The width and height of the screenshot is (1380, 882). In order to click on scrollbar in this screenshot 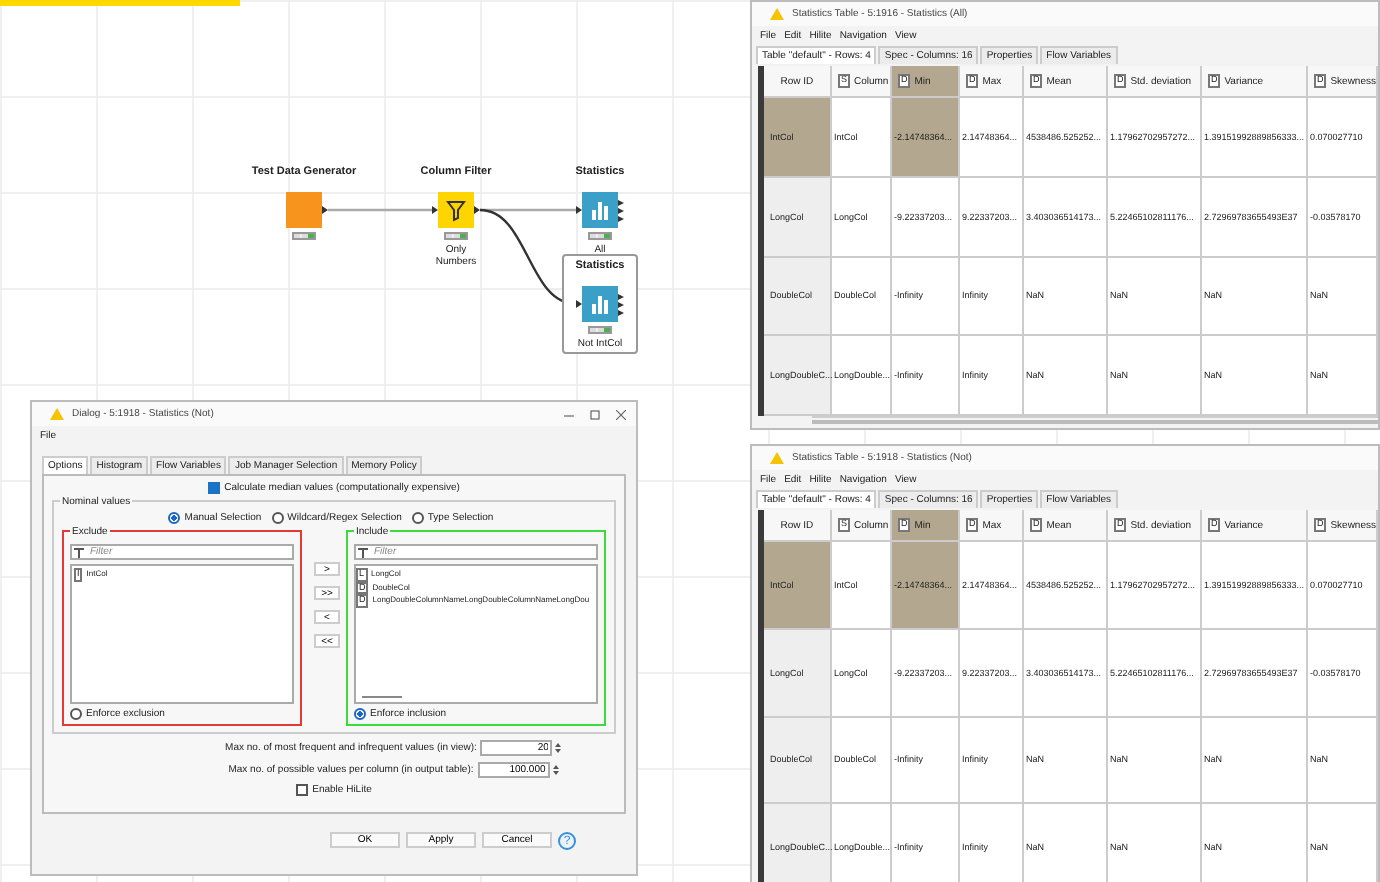, I will do `click(1095, 421)`.